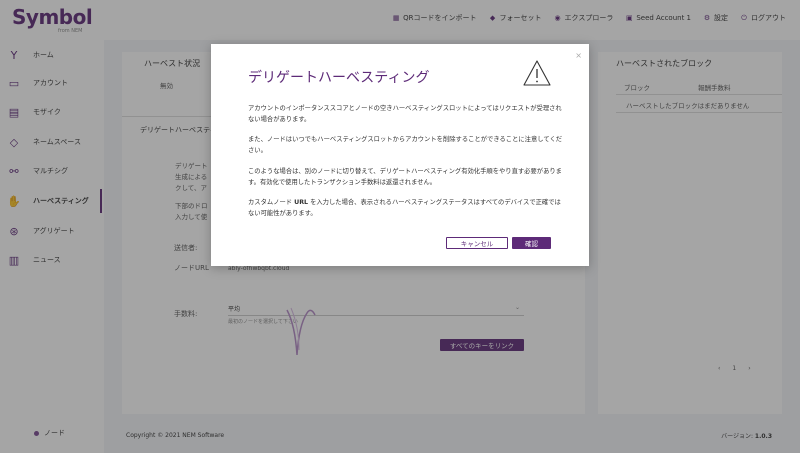  I want to click on warning-icon, so click(537, 73).